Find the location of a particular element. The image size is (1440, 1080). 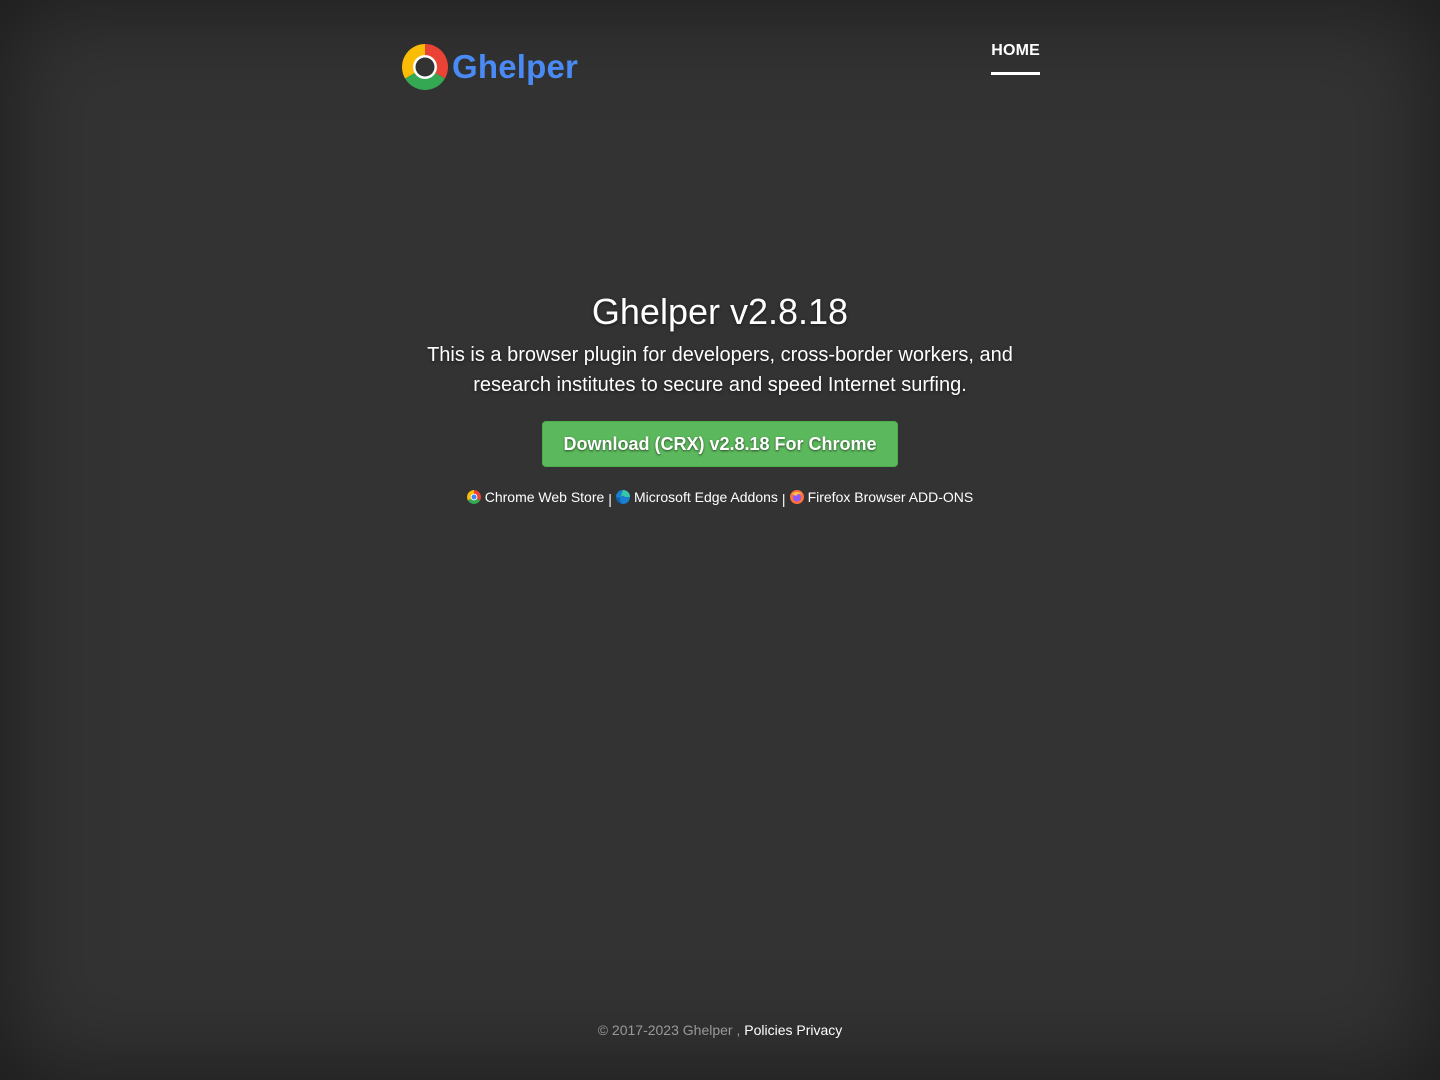

nav-home-link: HOME is located at coordinates (1015, 58).